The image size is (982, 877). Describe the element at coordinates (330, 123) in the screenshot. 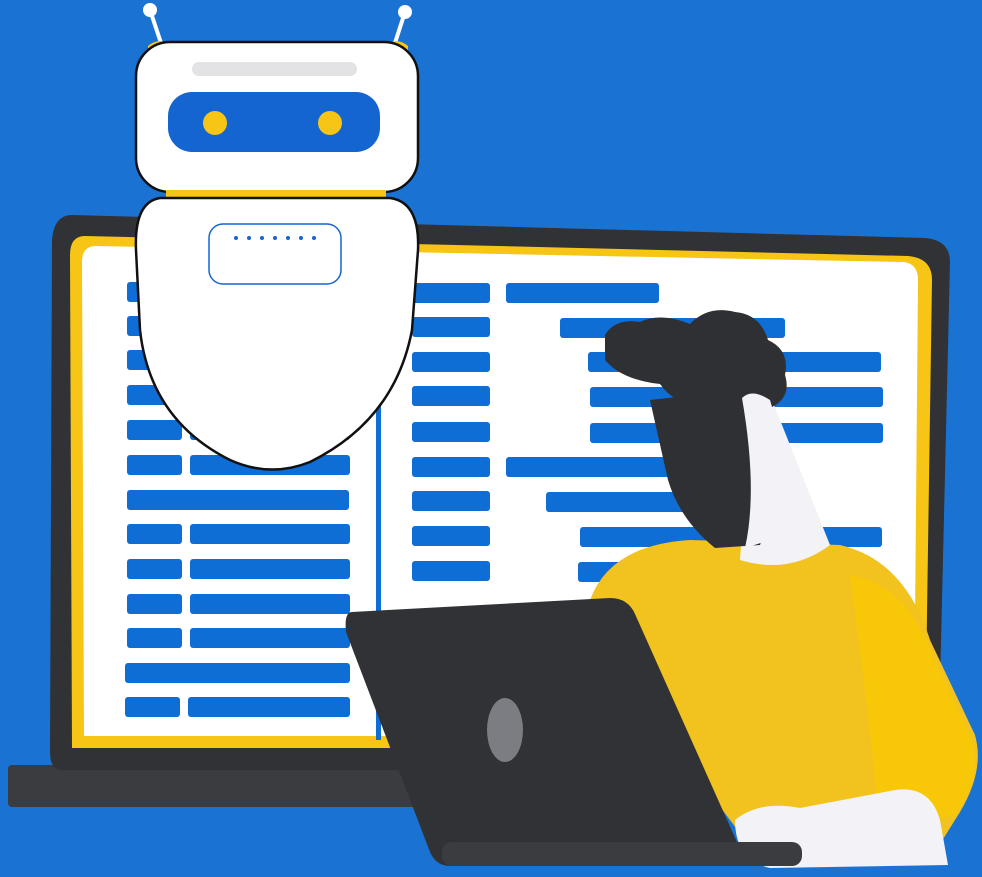

I see `robot-eye-right` at that location.